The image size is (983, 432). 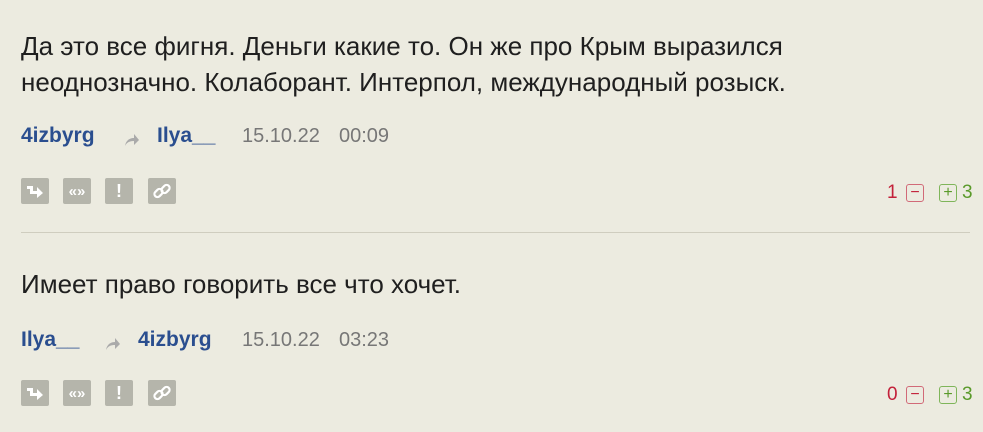 I want to click on comment-time: 03:23, so click(x=364, y=340).